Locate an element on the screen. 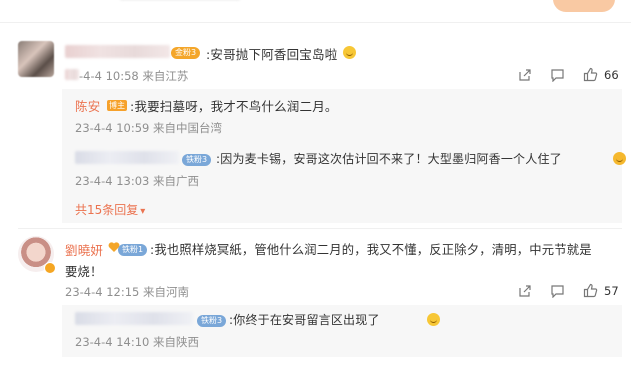  commenter-name: 劉曉妍 is located at coordinates (84, 249).